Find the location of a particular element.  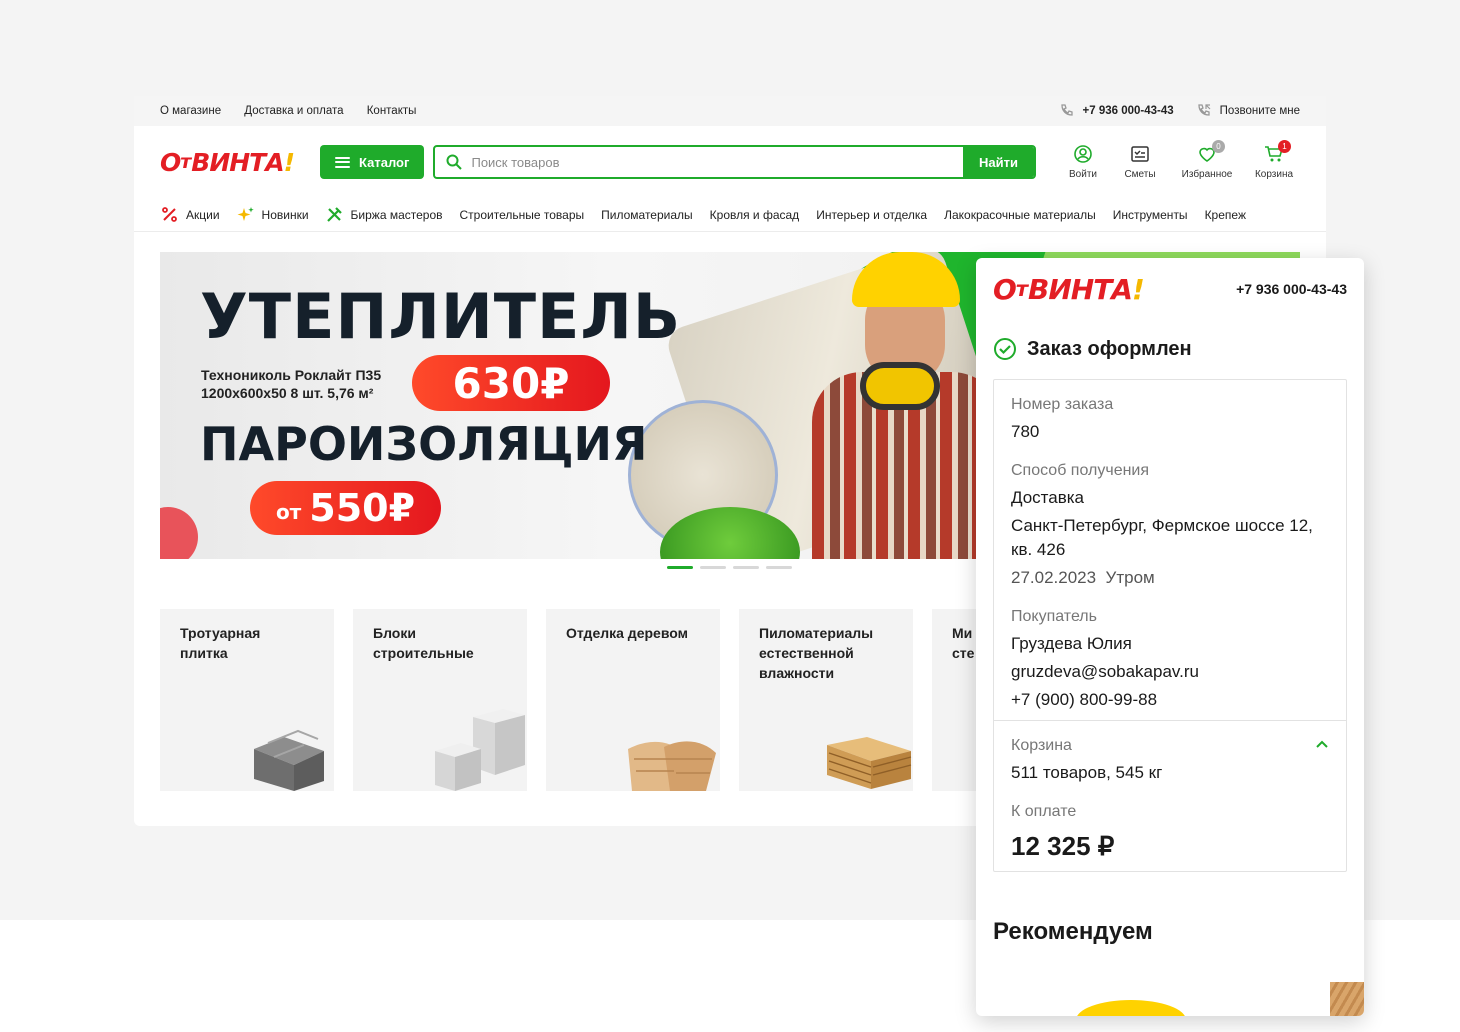

nav-item-interior: Интерьер и отделка is located at coordinates (871, 215).